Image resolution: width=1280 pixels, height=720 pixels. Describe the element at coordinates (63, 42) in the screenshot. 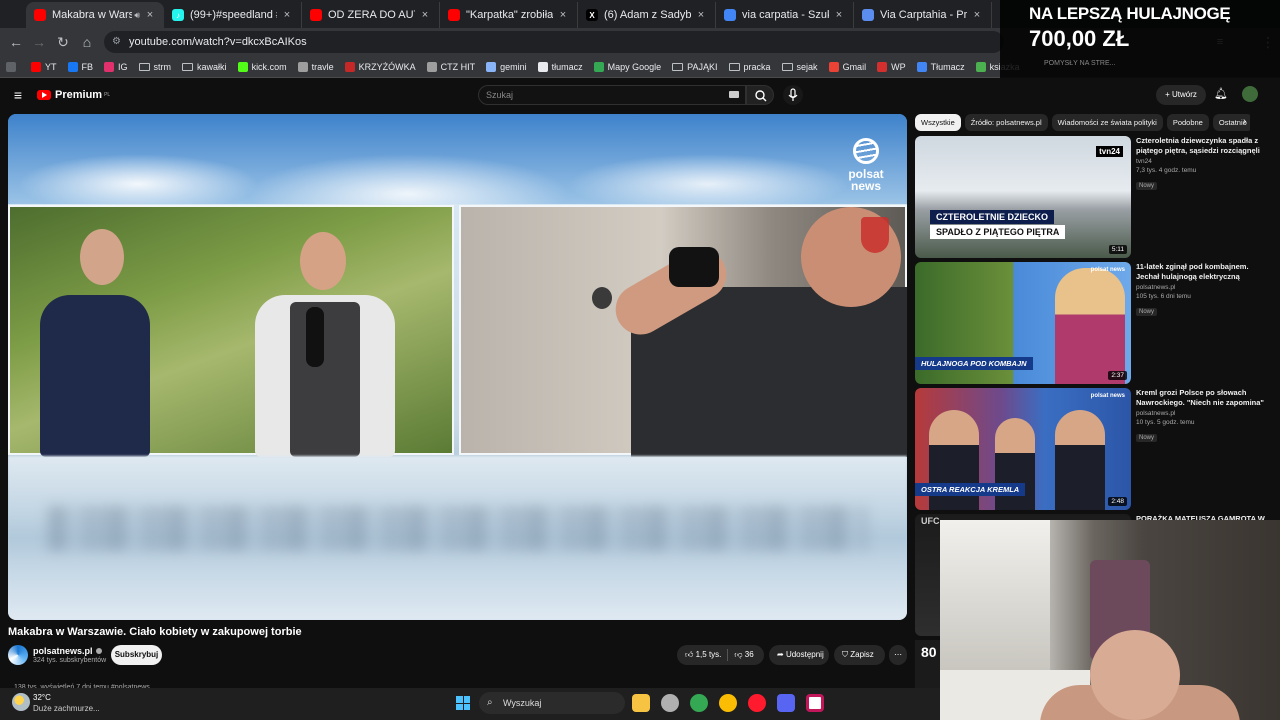

I see `reload-button: ↻` at that location.